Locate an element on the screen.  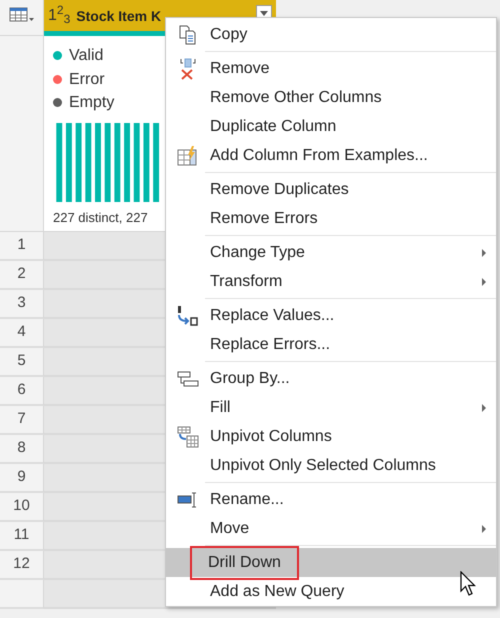
row-number: 6 is located at coordinates (22, 391).